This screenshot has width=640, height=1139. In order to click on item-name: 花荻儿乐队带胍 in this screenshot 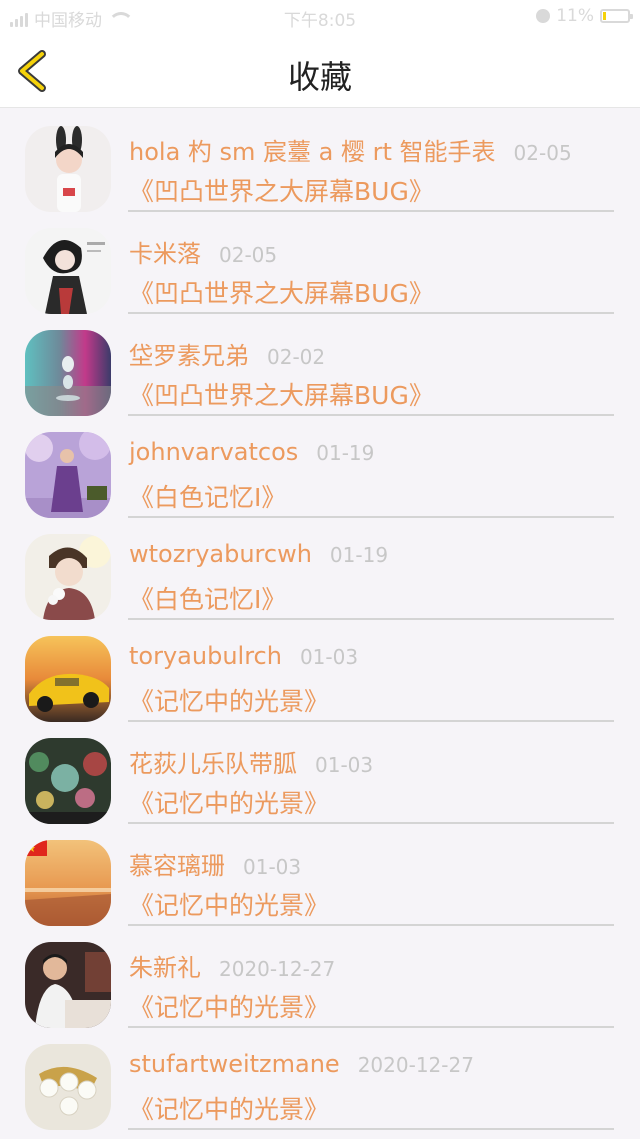, I will do `click(213, 764)`.